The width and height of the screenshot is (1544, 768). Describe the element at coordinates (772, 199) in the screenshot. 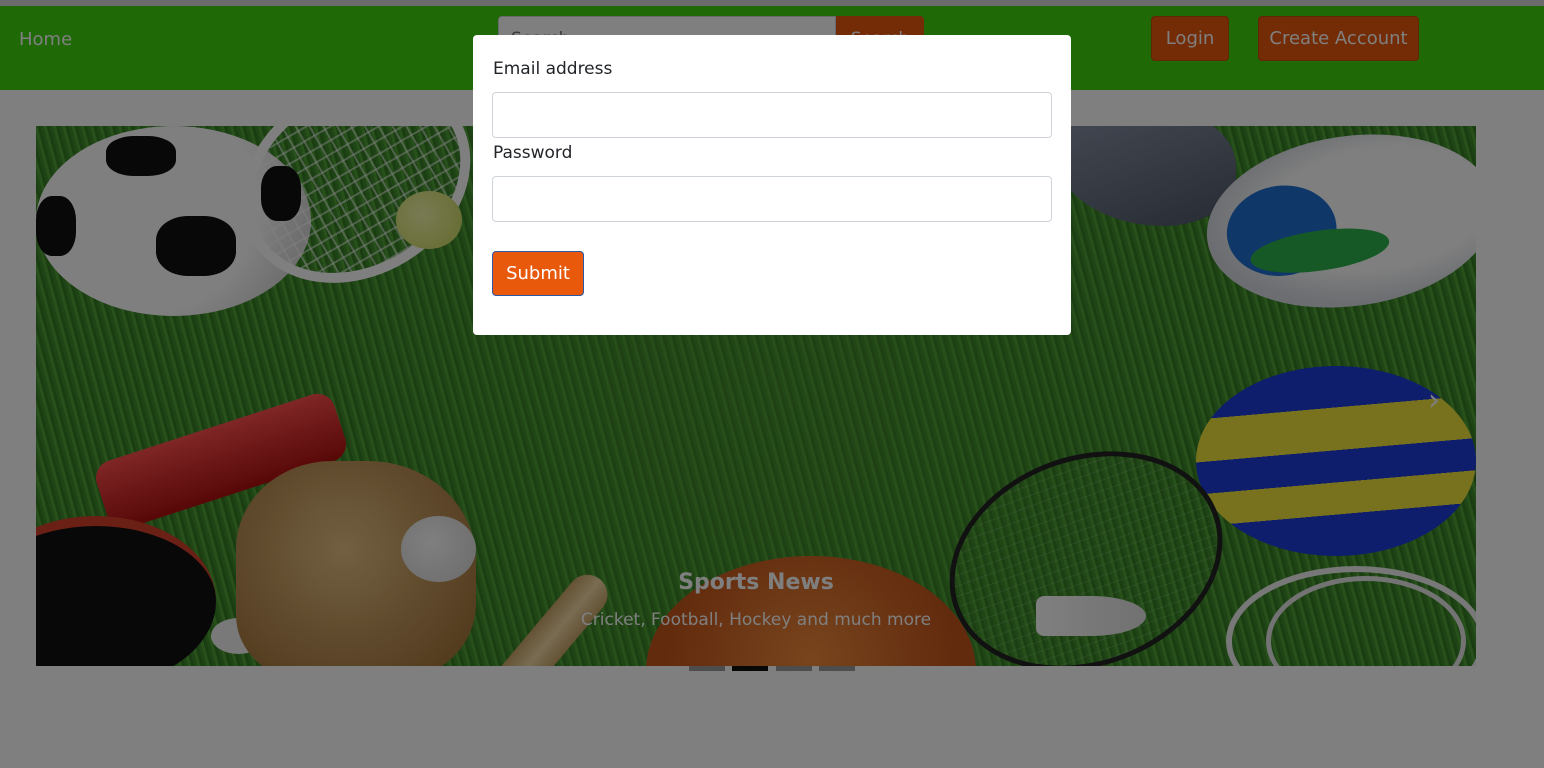

I see `password-field` at that location.